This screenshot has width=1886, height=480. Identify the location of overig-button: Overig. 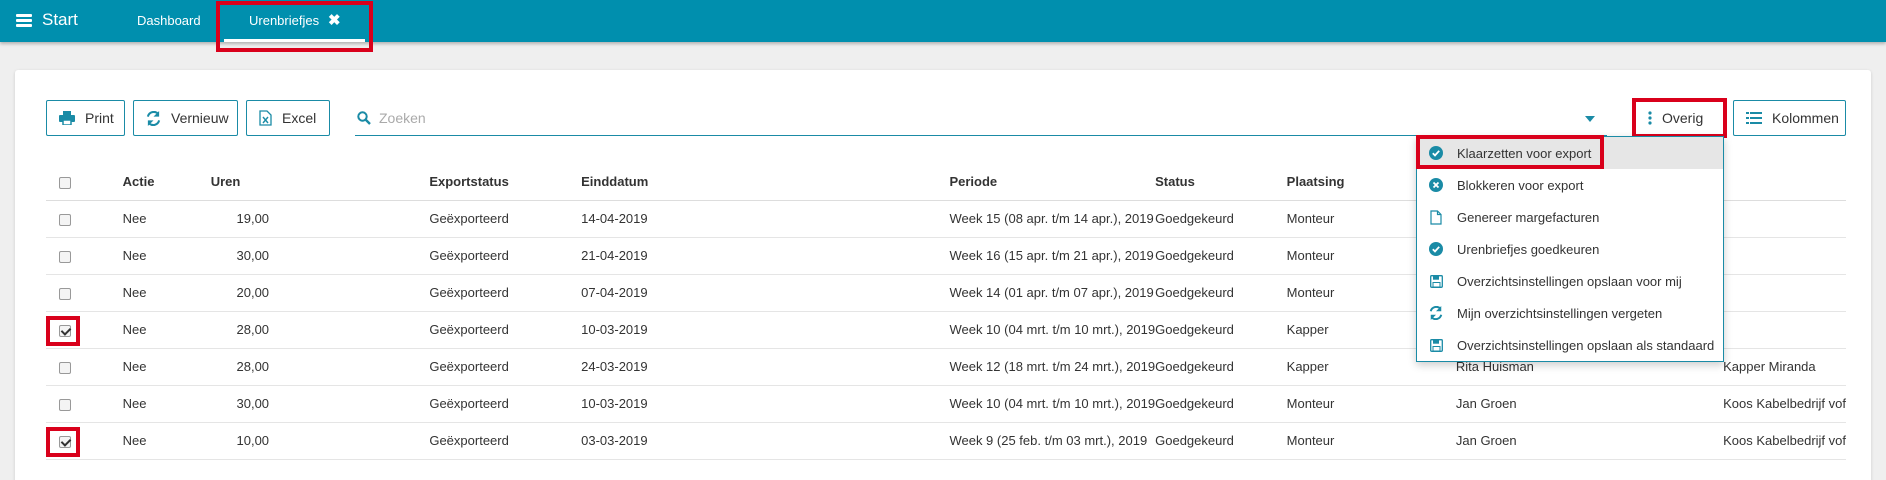
(1680, 118).